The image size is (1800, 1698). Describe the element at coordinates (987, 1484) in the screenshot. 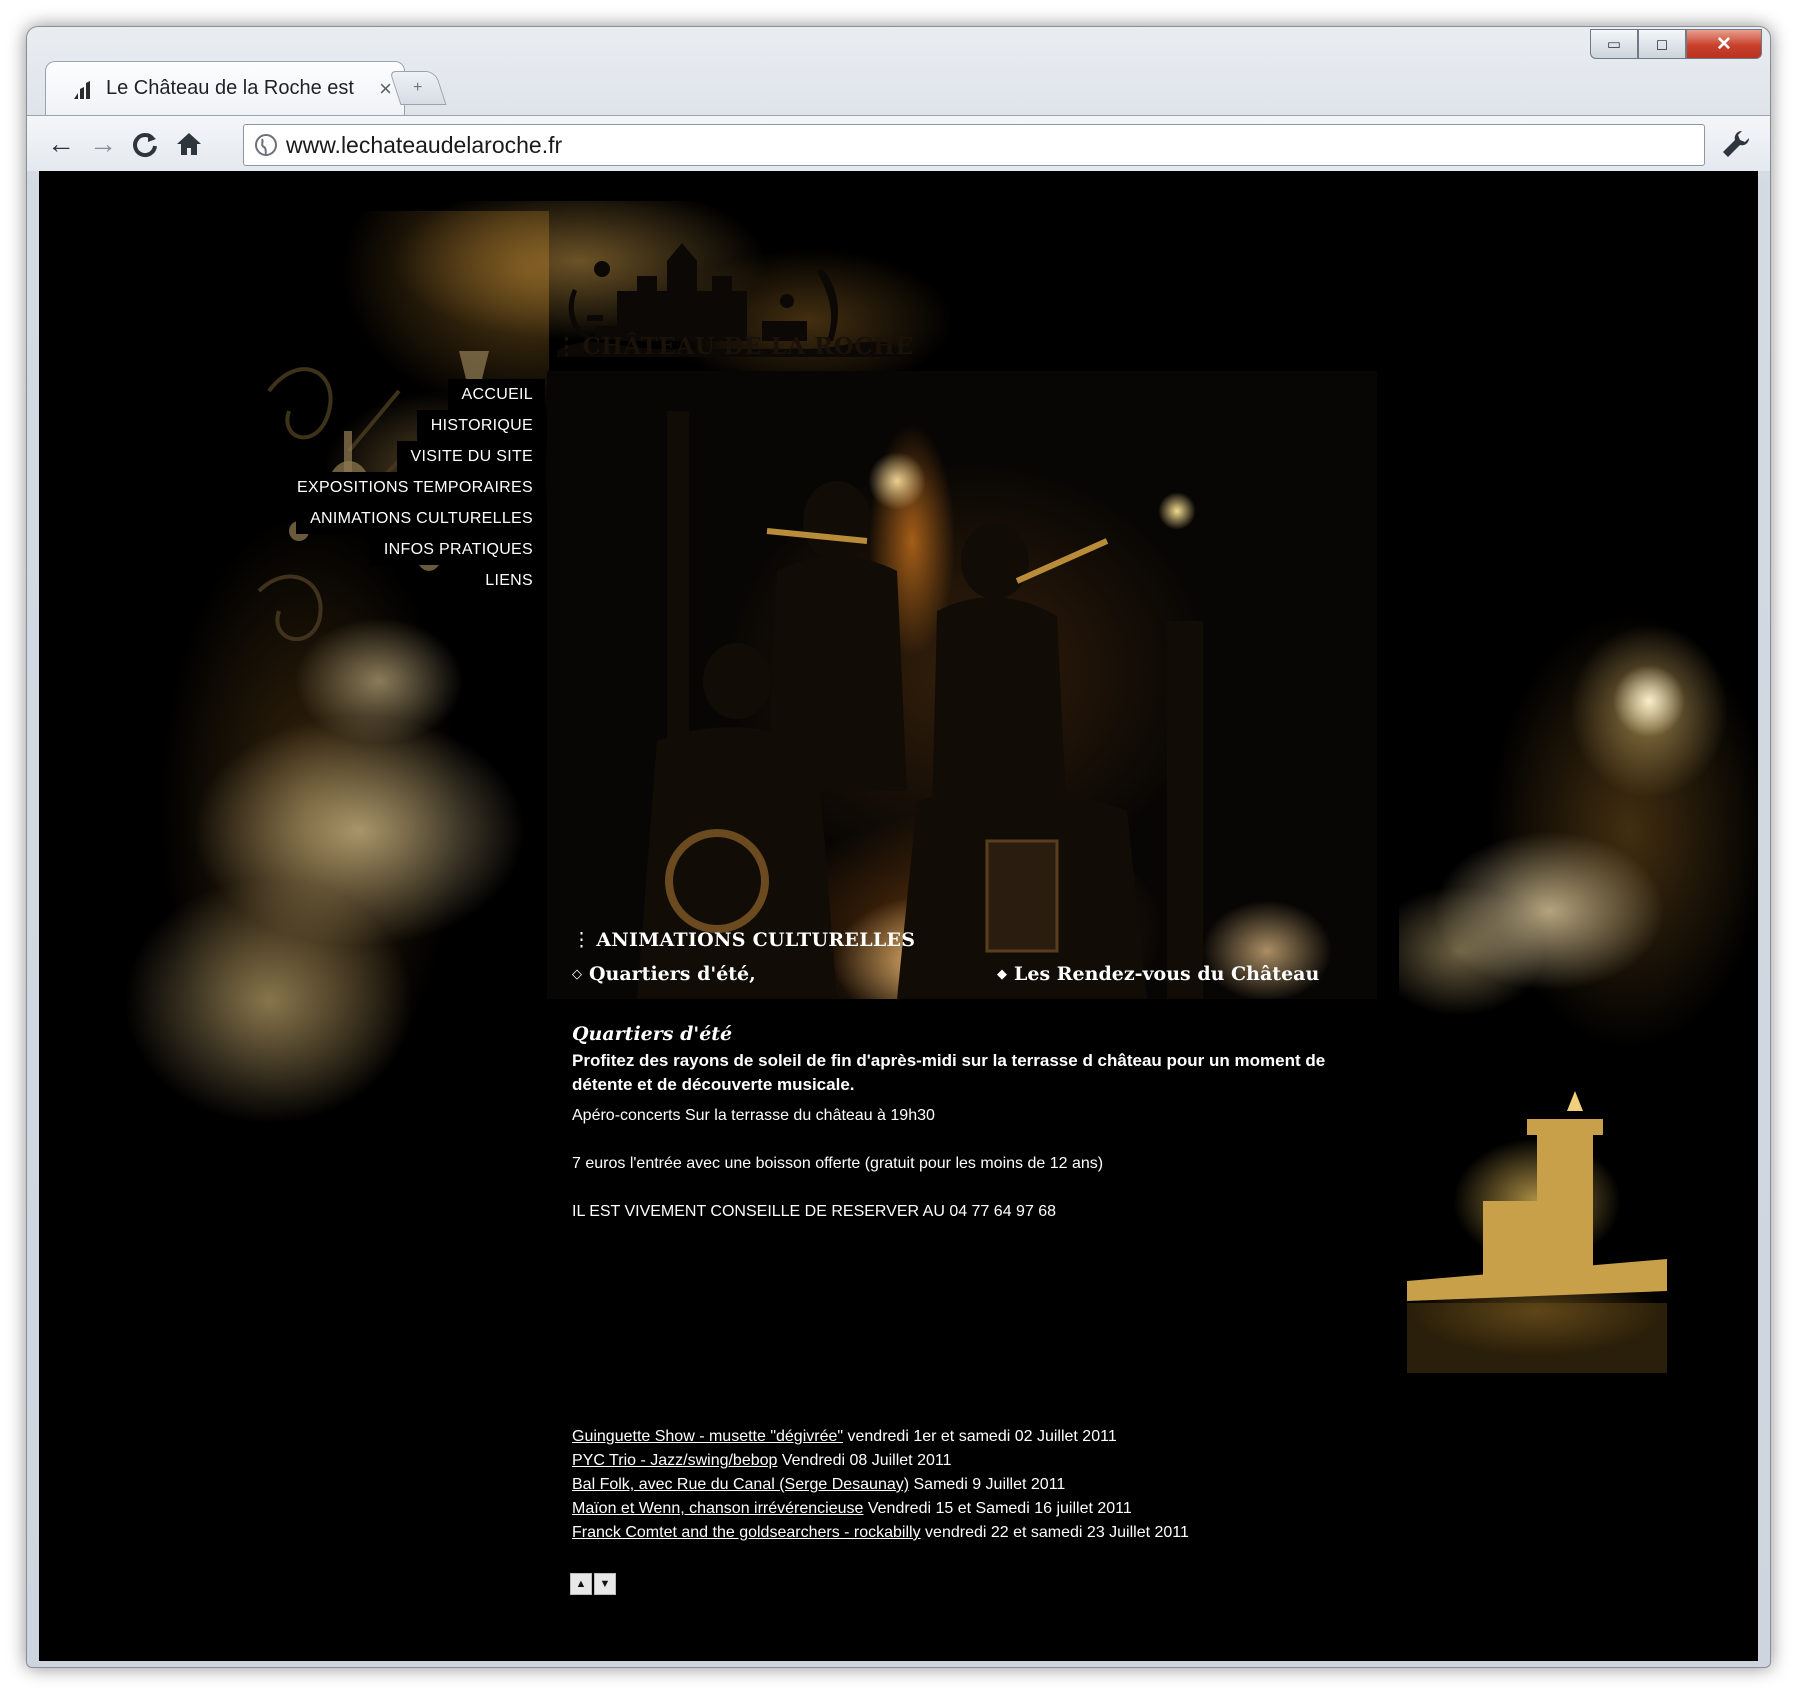

I see `event-date: Samedi 9 Juillet 2011` at that location.